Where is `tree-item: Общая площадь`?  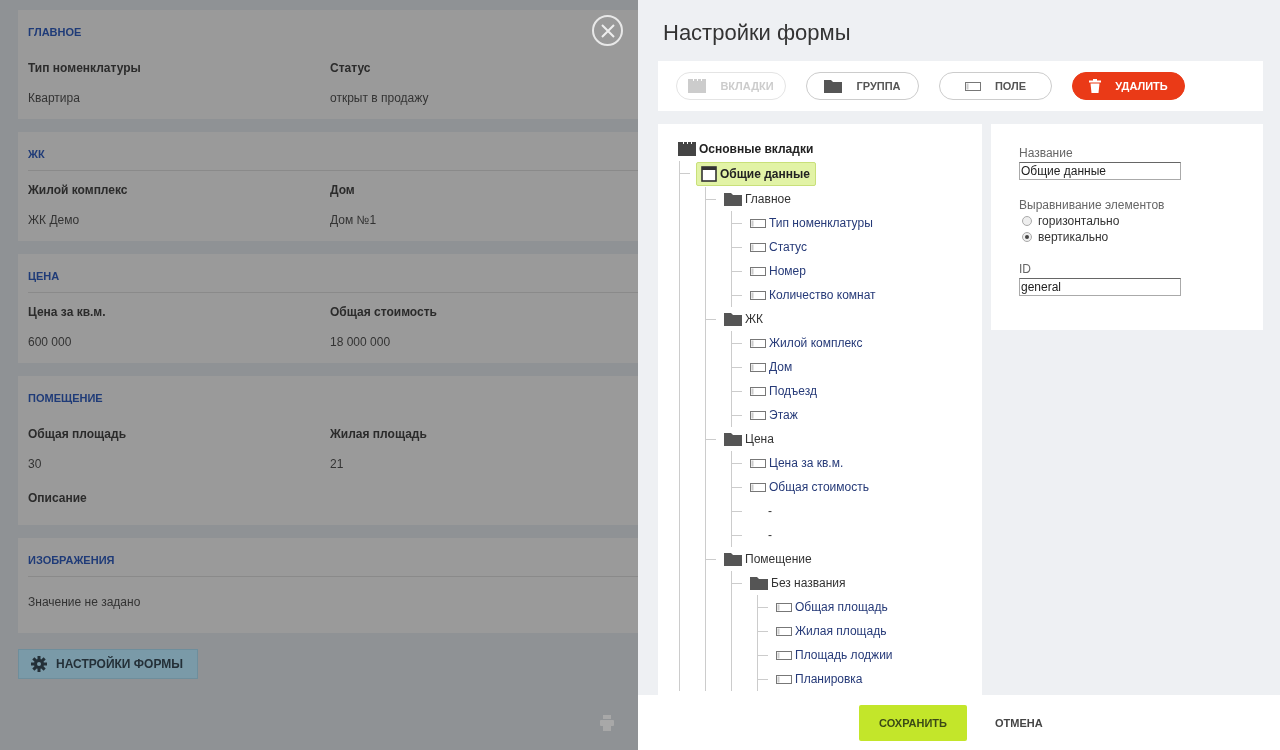
tree-item: Общая площадь is located at coordinates (832, 607).